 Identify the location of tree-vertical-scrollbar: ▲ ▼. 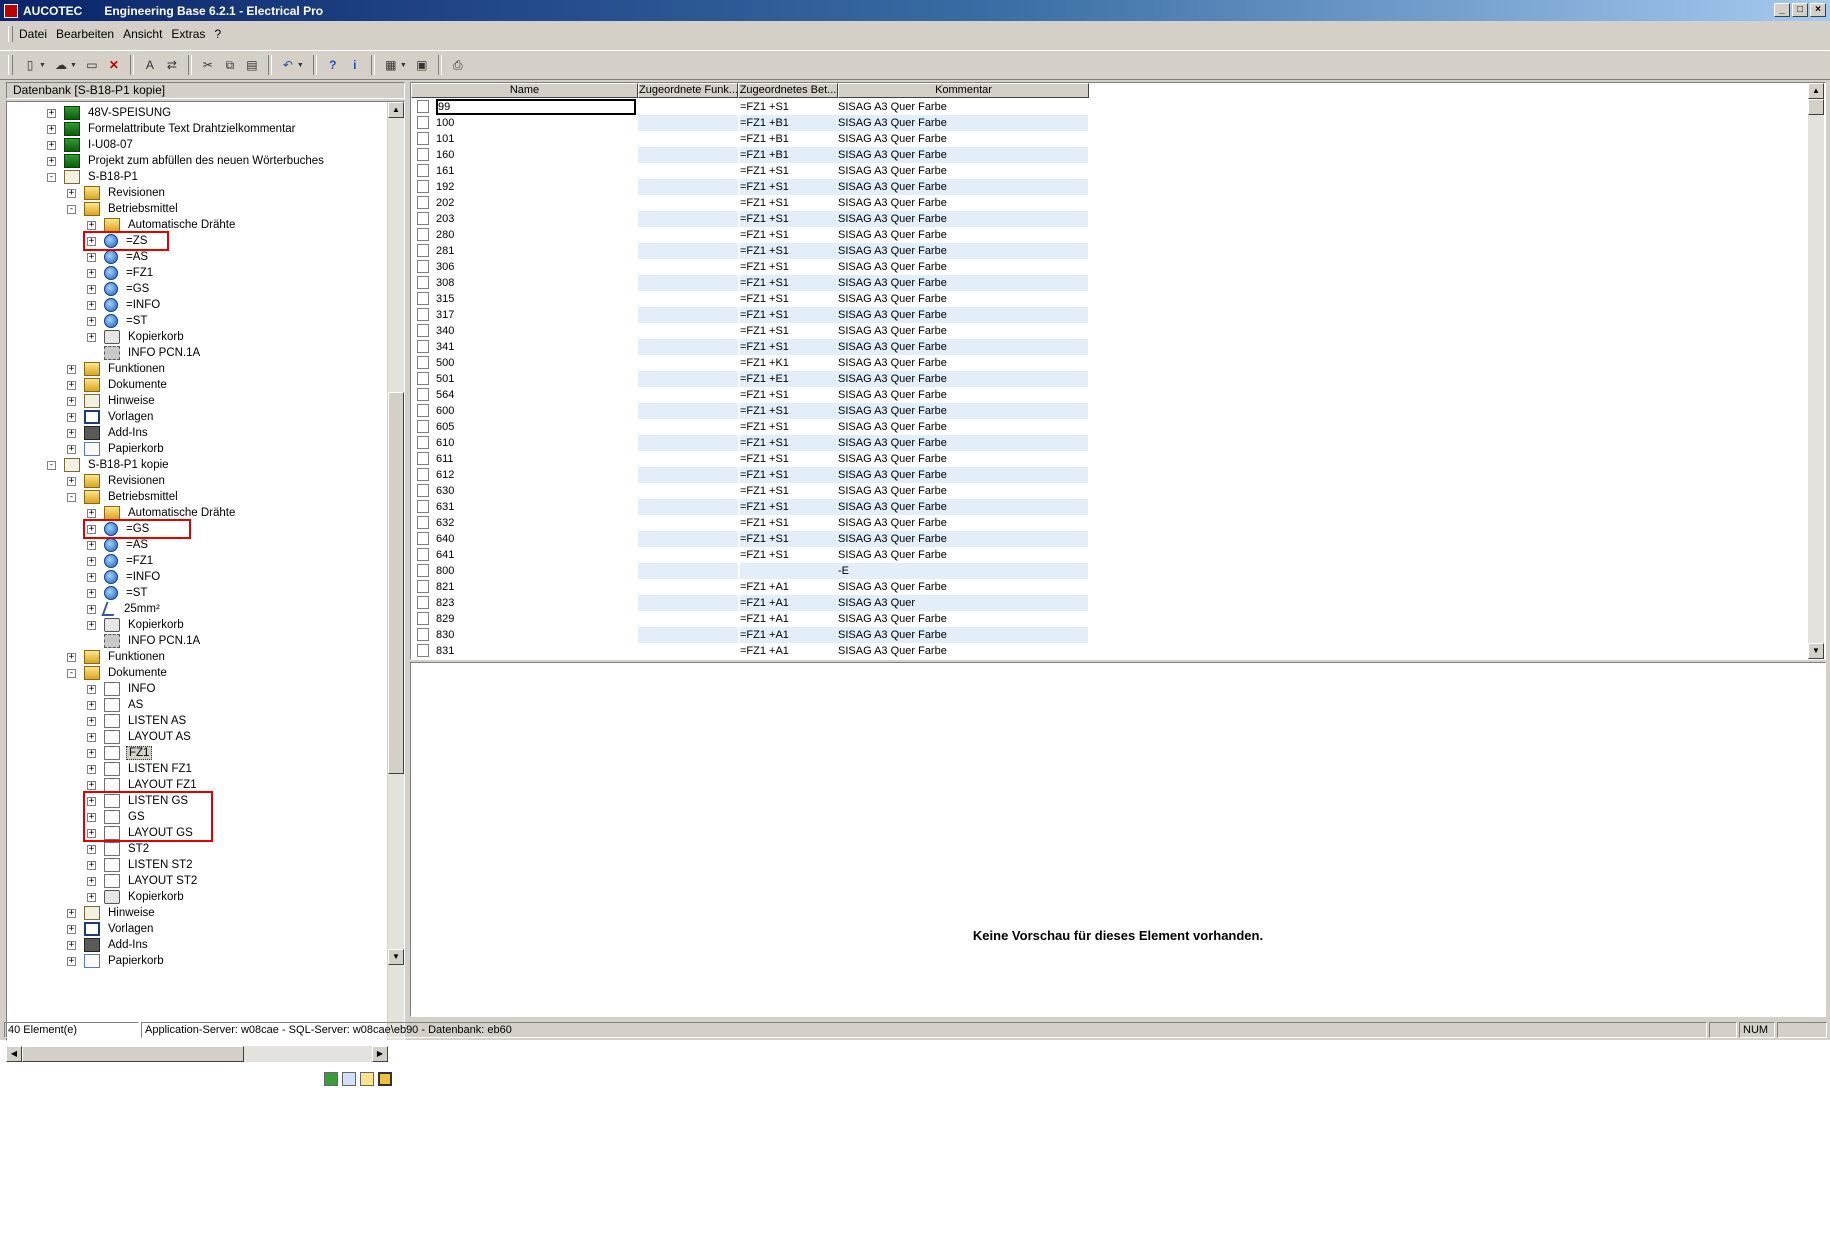
(395, 571).